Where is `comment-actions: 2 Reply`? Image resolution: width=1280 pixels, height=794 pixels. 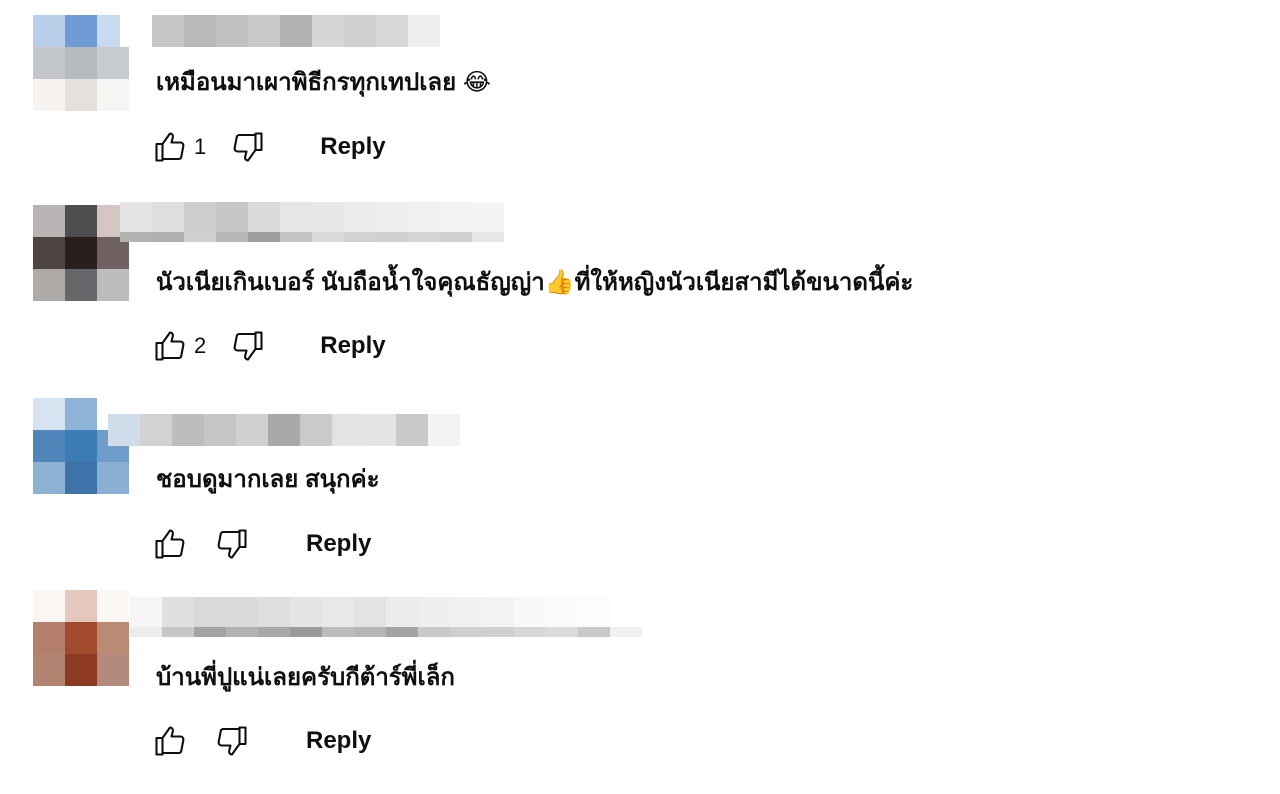 comment-actions: 2 Reply is located at coordinates (268, 346).